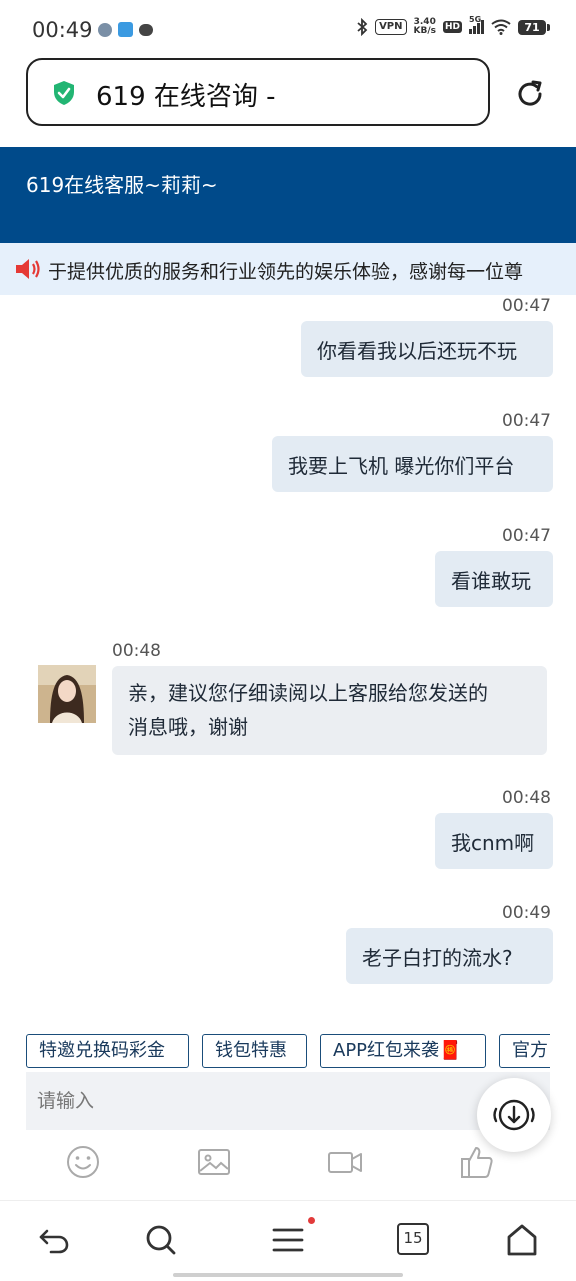 The width and height of the screenshot is (576, 1281). What do you see at coordinates (345, 1162) in the screenshot?
I see `video-icon` at bounding box center [345, 1162].